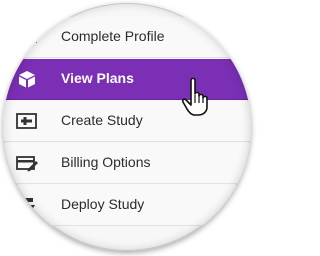  I want to click on deploy-icon, so click(29, 205).